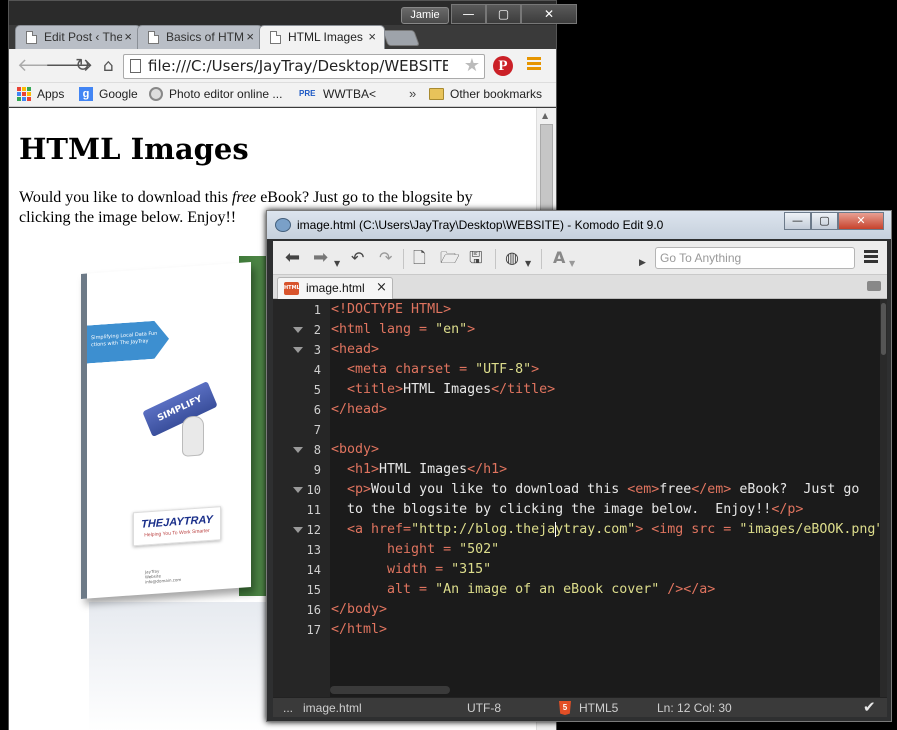 This screenshot has height=730, width=897. Describe the element at coordinates (320, 258) in the screenshot. I see `forward-arrow-icon: ➡` at that location.